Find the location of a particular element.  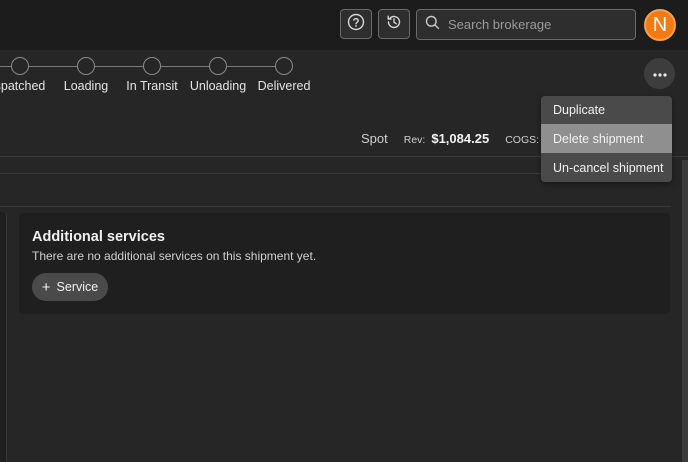

more-actions-button is located at coordinates (659, 73).